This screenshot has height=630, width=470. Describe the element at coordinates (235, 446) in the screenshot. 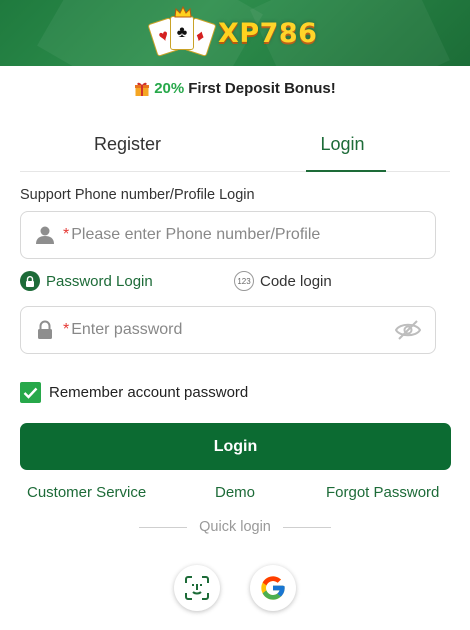

I see `login-button: Login` at that location.